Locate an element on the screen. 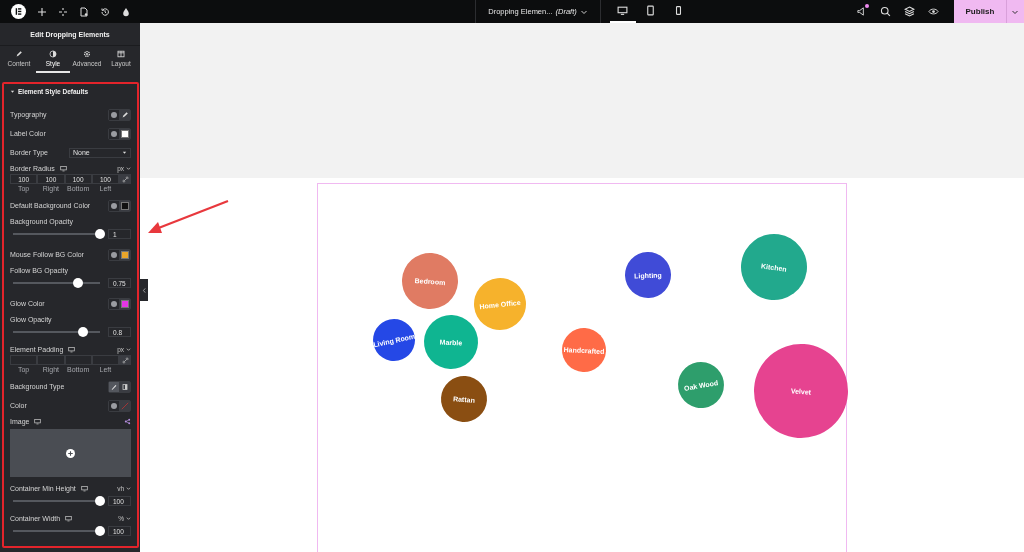 This screenshot has height=552, width=1024. drop-icon is located at coordinates (126, 11).